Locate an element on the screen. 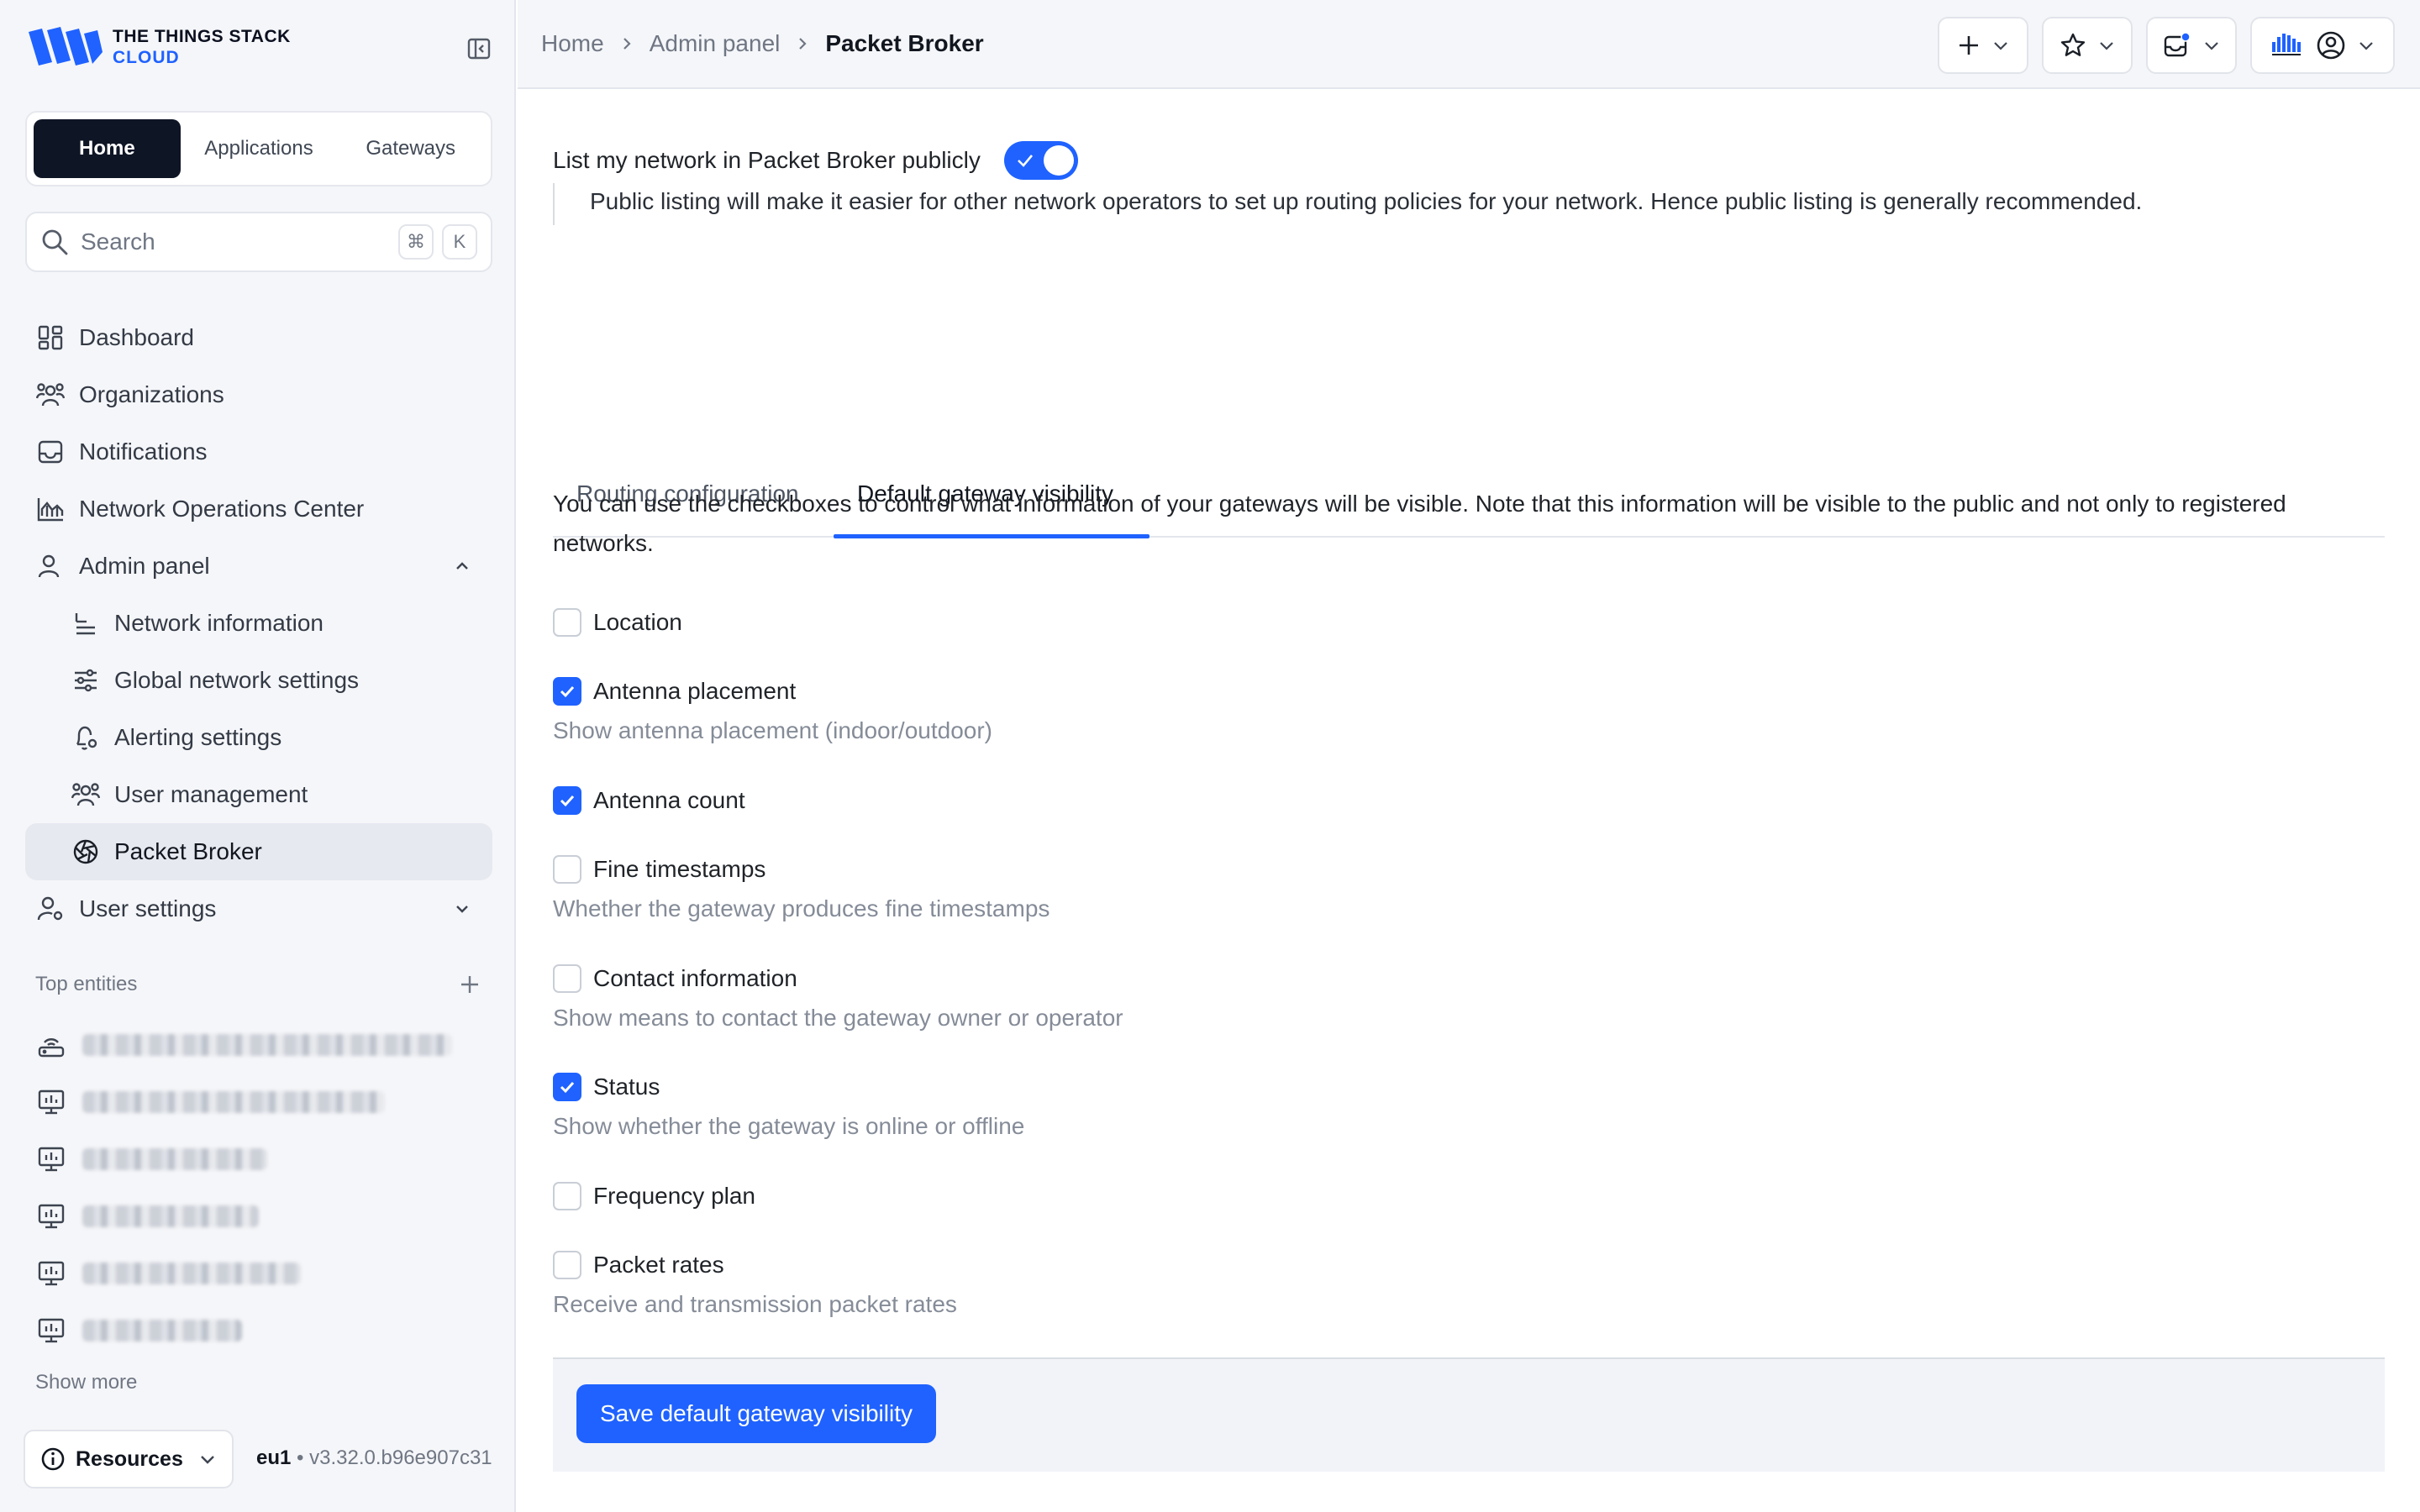 This screenshot has width=2420, height=1512. sidebar-item-packet-broker: Packet Broker is located at coordinates (258, 851).